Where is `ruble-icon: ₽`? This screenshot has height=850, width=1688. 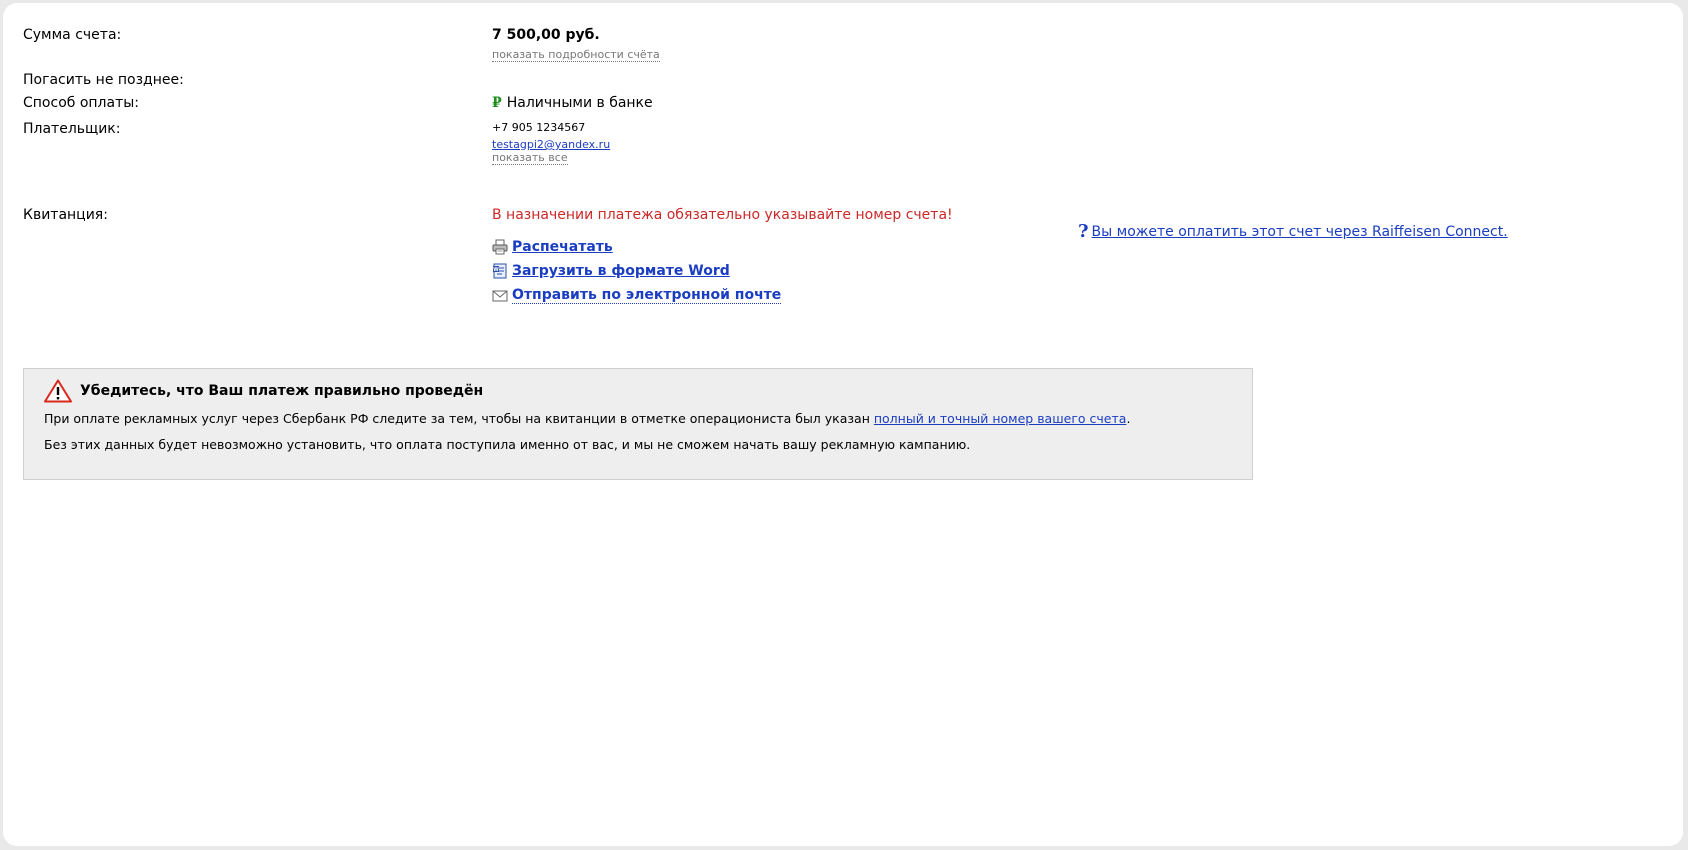 ruble-icon: ₽ is located at coordinates (497, 103).